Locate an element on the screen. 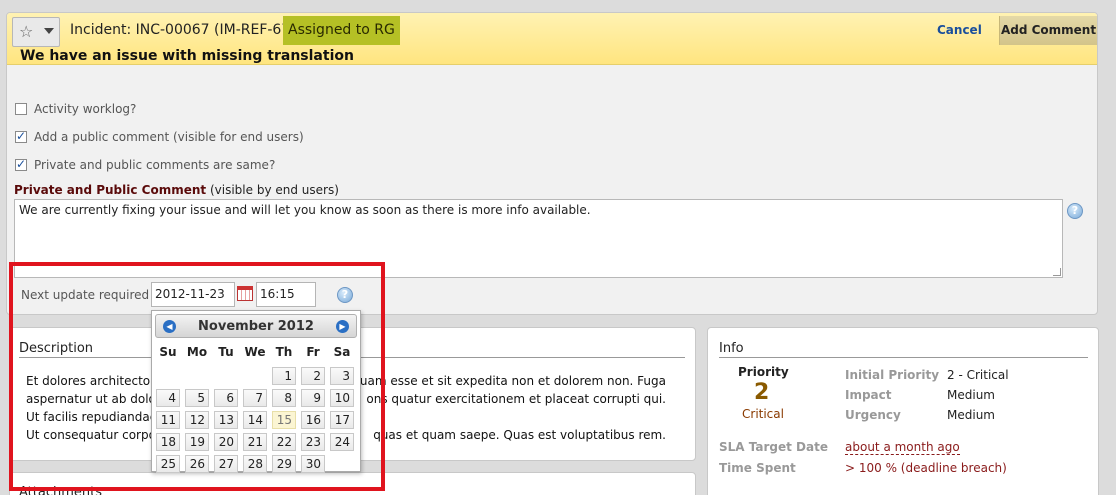  calendar-day: 27 is located at coordinates (226, 464).